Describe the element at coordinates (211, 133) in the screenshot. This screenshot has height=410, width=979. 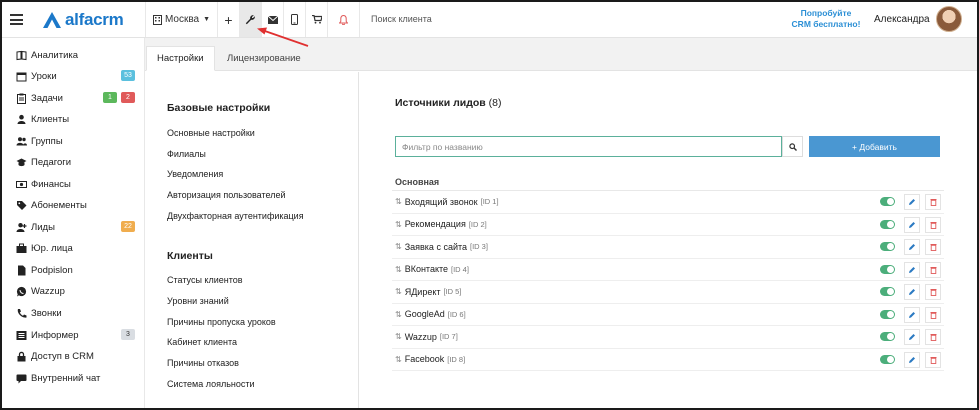
I see `settings-link: Основные настройки` at that location.